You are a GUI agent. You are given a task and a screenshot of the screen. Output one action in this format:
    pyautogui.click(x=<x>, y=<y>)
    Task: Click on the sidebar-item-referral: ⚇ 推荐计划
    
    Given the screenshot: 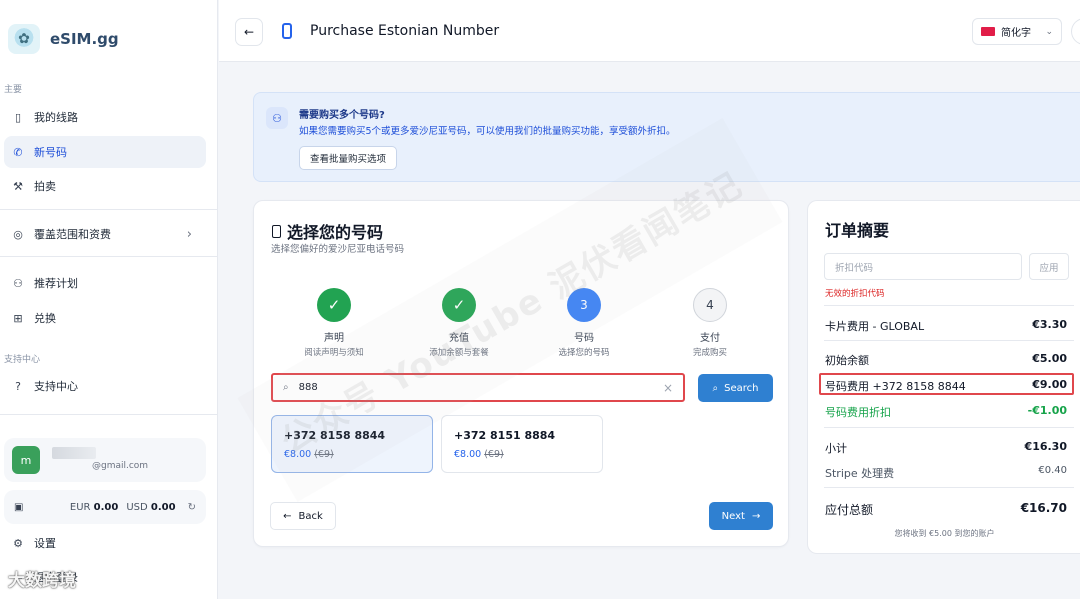 What is the action you would take?
    pyautogui.click(x=105, y=283)
    